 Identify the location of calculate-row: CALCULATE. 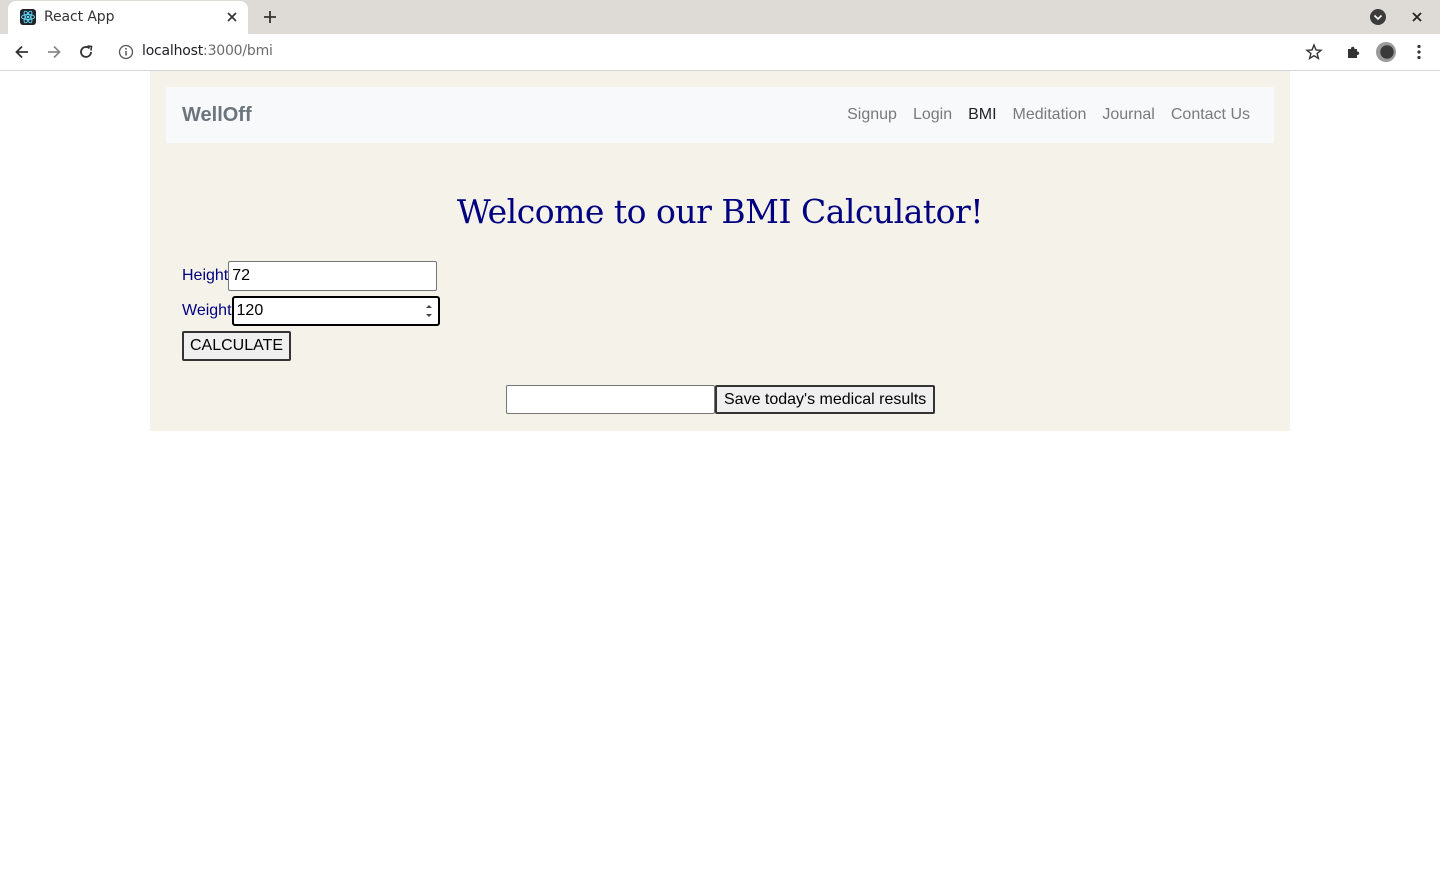
(237, 346).